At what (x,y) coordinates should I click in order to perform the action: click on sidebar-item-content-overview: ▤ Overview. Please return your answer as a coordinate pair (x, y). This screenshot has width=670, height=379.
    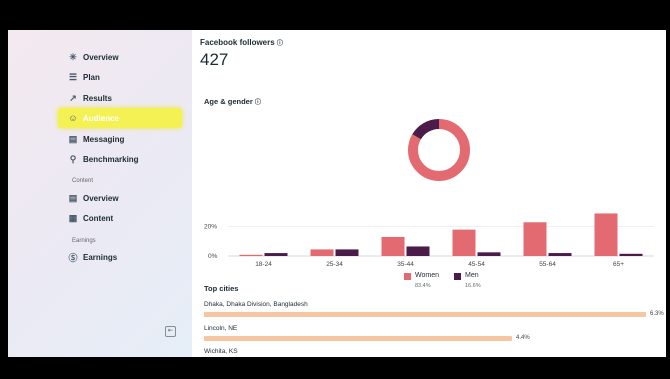
    Looking at the image, I should click on (92, 198).